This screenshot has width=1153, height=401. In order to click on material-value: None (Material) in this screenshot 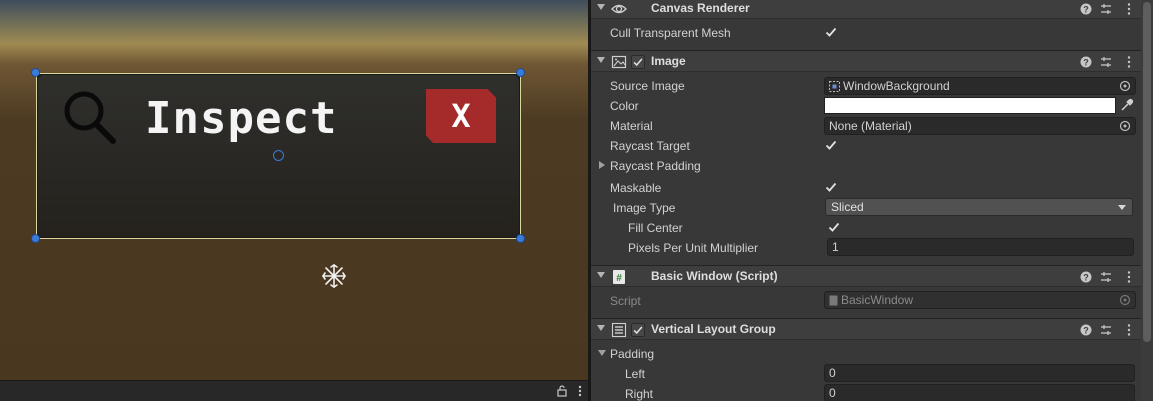, I will do `click(870, 126)`.